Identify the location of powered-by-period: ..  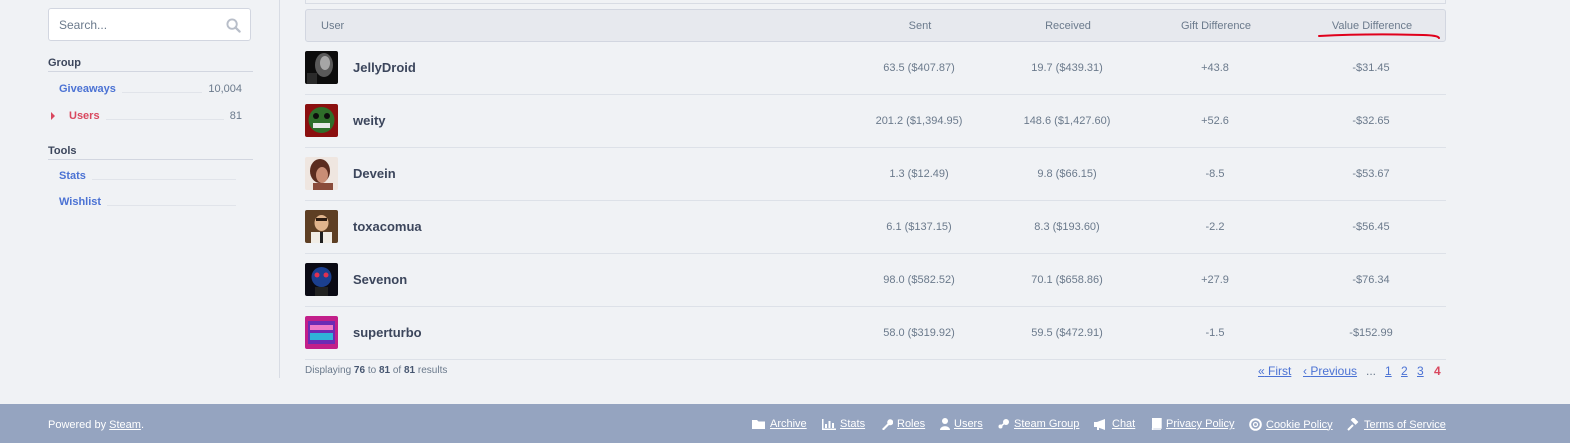
(142, 425).